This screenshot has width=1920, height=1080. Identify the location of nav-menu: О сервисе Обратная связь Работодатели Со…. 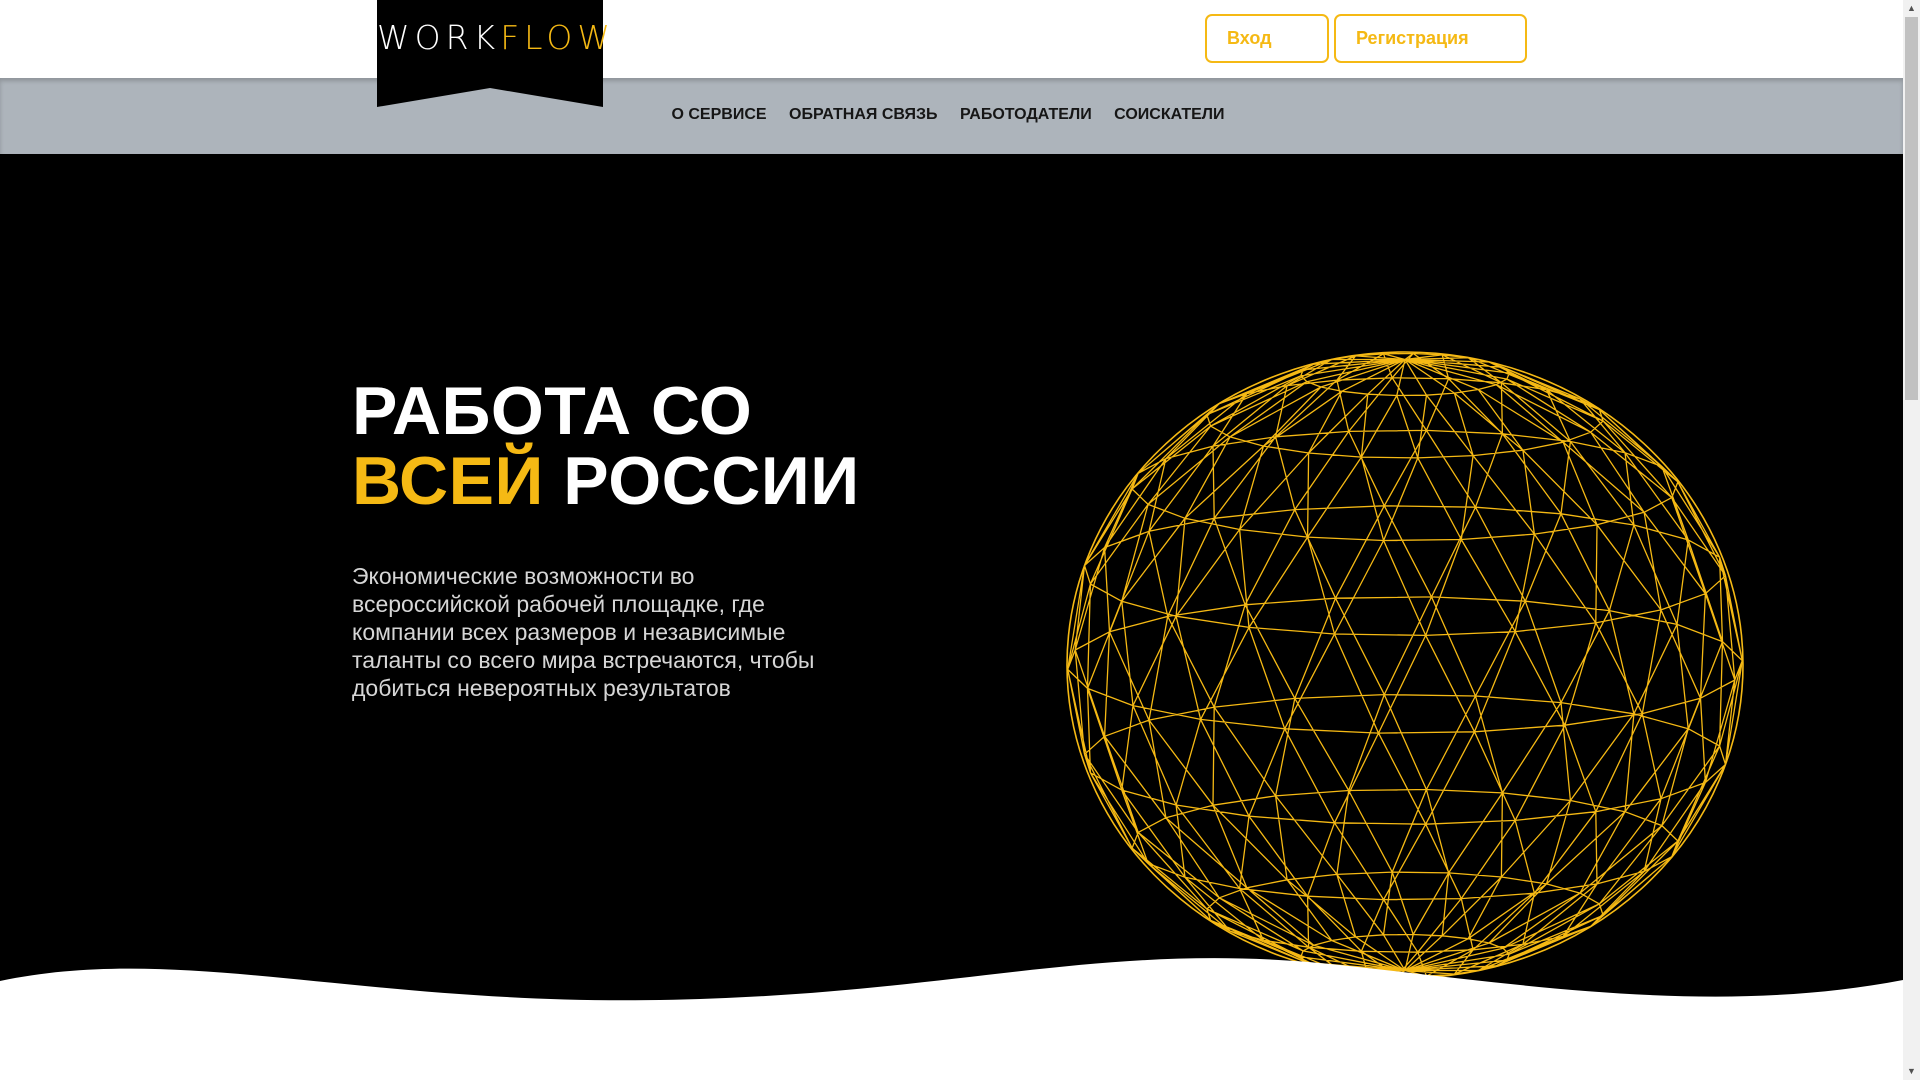
(951, 116).